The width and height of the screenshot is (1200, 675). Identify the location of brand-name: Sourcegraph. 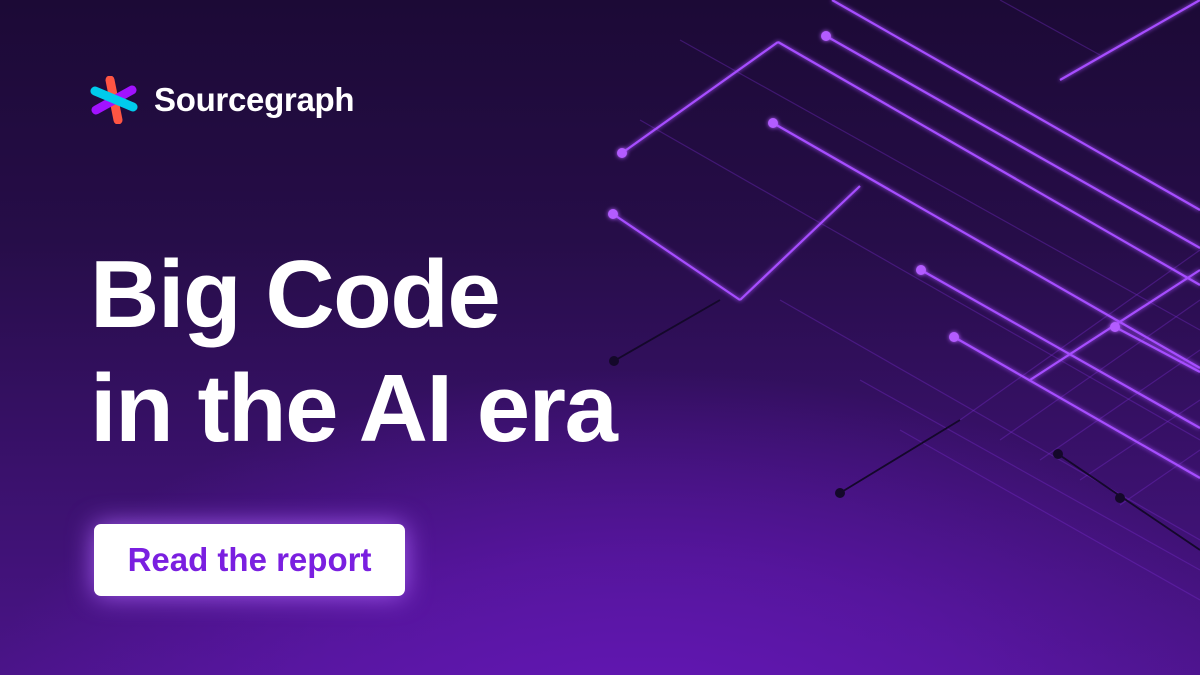
(254, 99).